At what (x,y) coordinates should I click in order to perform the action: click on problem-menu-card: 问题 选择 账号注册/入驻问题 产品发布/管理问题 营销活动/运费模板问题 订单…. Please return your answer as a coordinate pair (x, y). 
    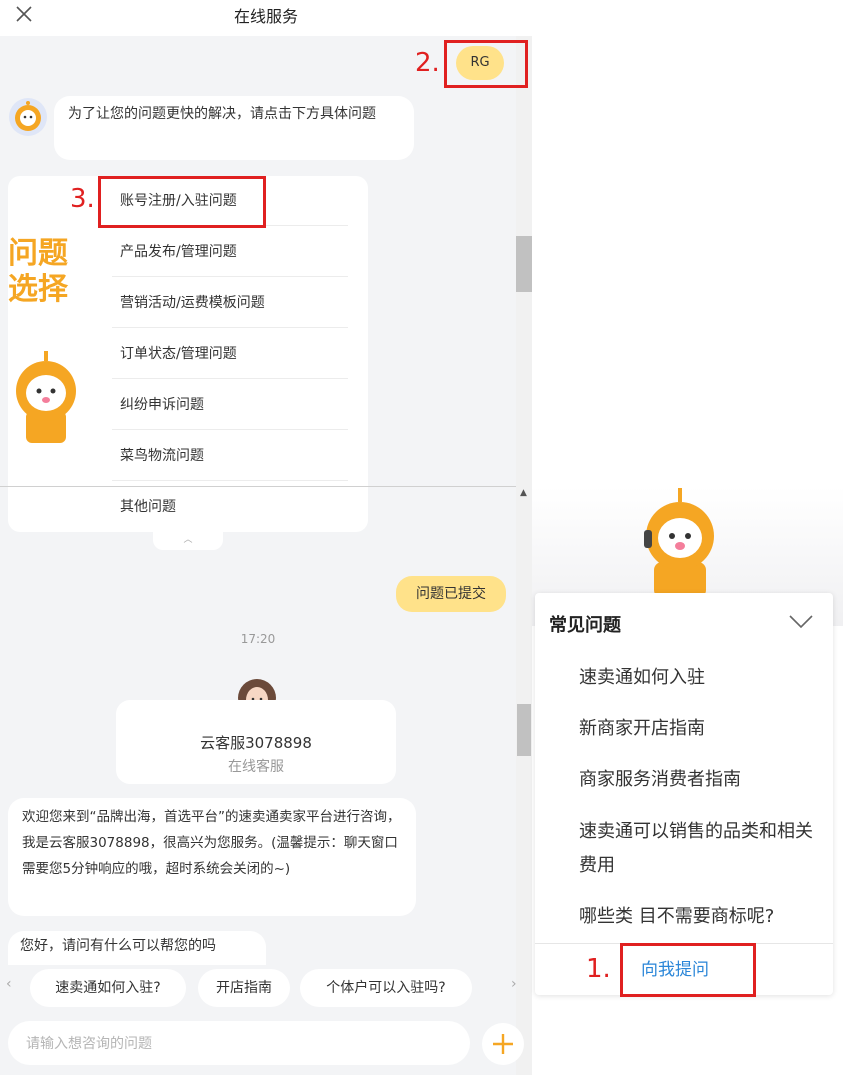
    Looking at the image, I should click on (188, 354).